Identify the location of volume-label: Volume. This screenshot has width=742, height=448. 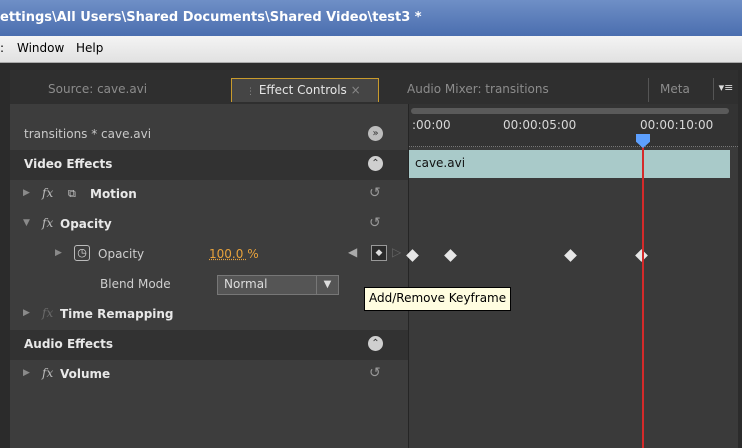
(85, 374).